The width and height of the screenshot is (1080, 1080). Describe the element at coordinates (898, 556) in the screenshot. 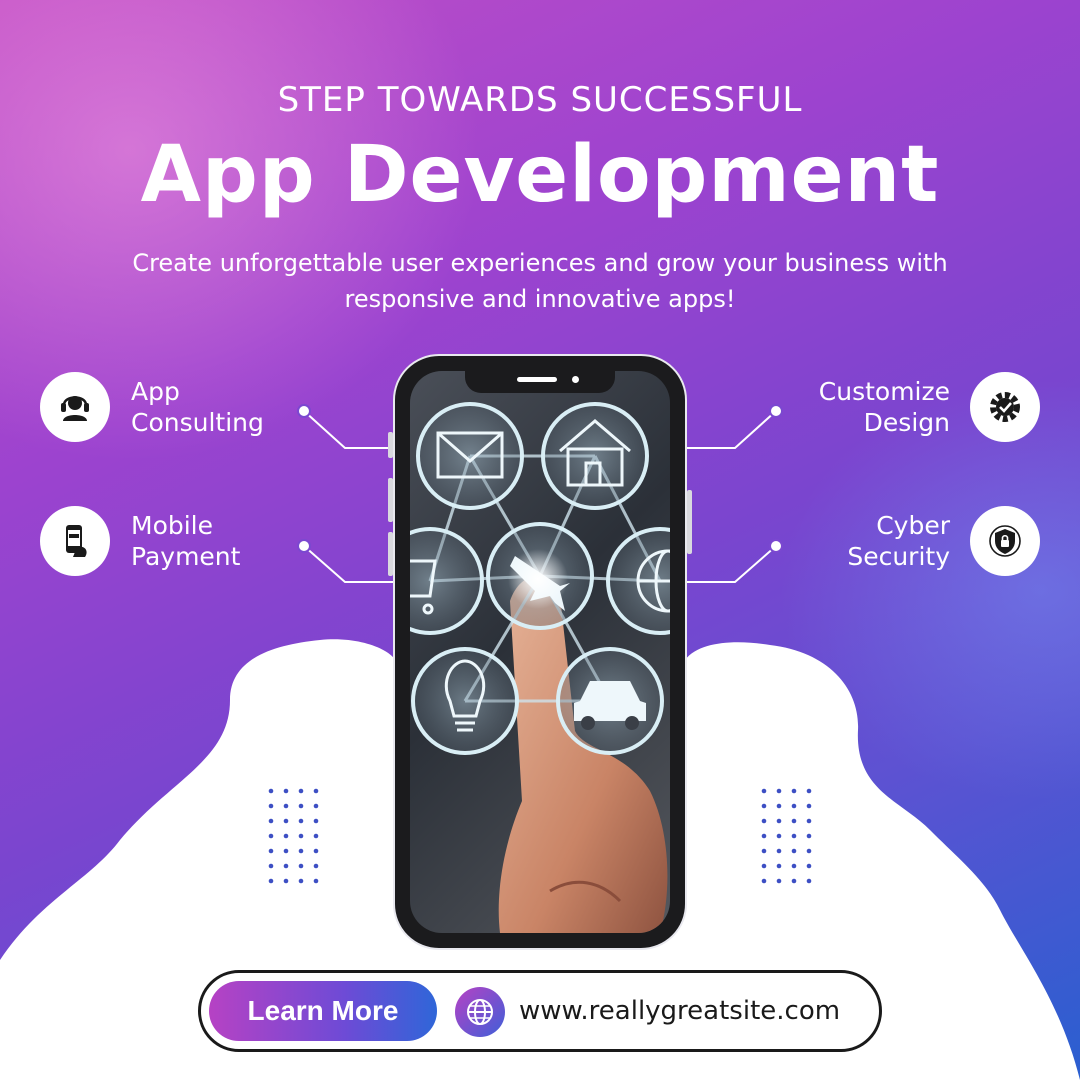

I see `feature-label-line: Security` at that location.